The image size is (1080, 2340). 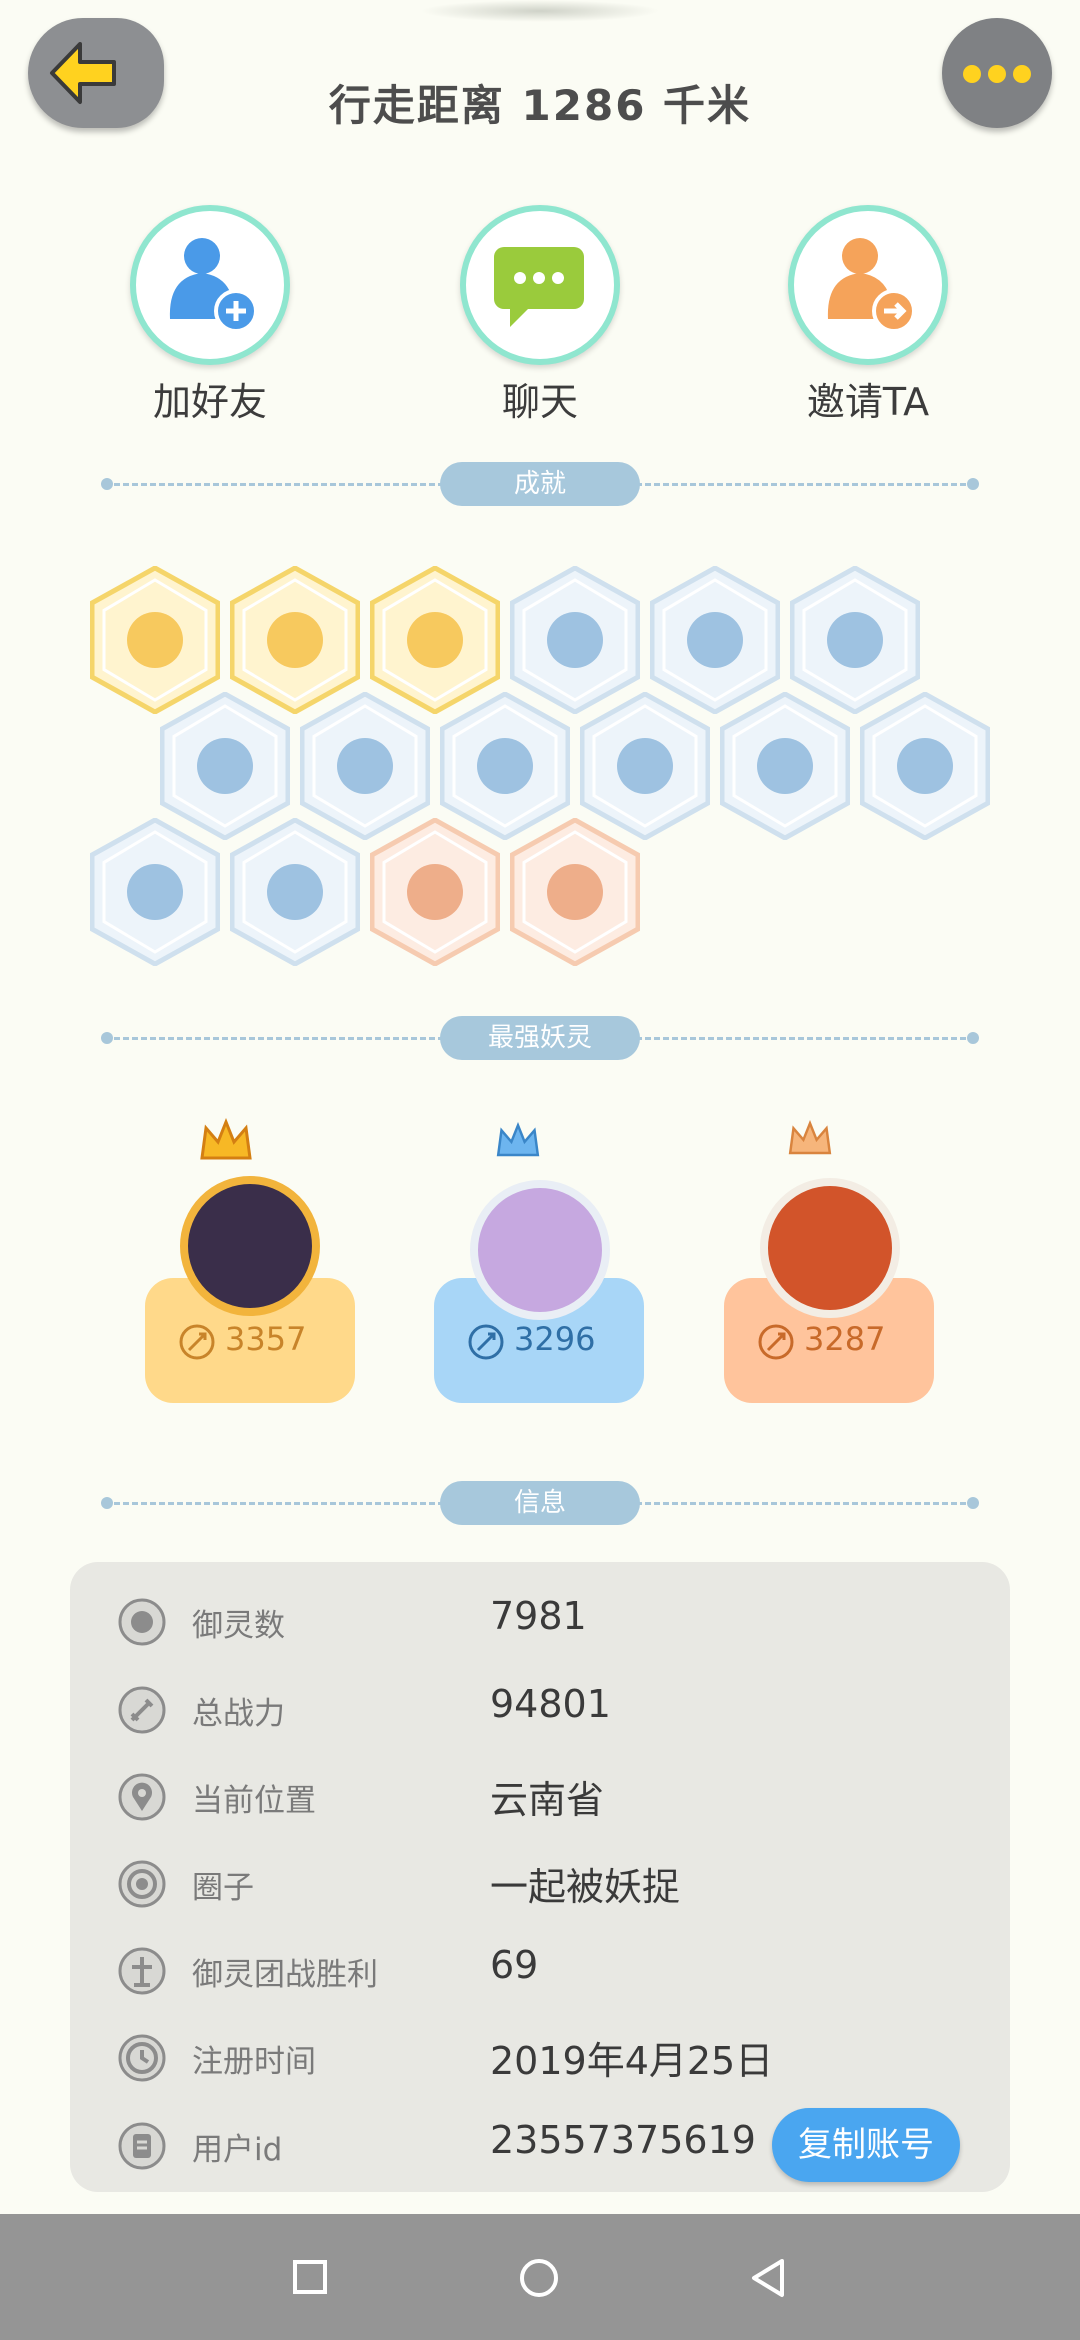 I want to click on info-value: 7981, so click(x=538, y=1616).